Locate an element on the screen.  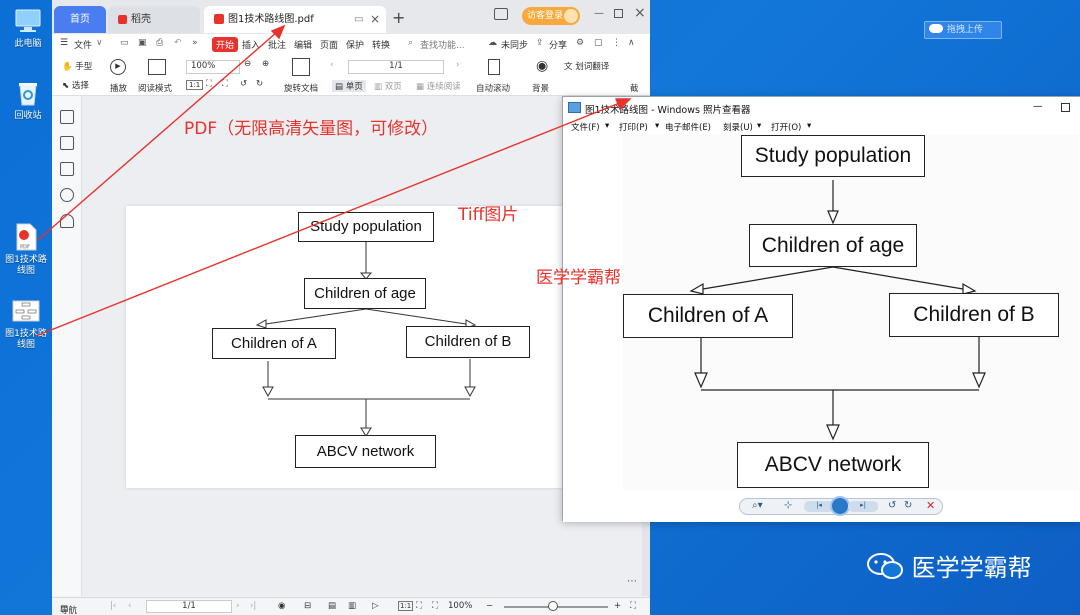
more-dots-icon: ⋯ is located at coordinates (632, 581).